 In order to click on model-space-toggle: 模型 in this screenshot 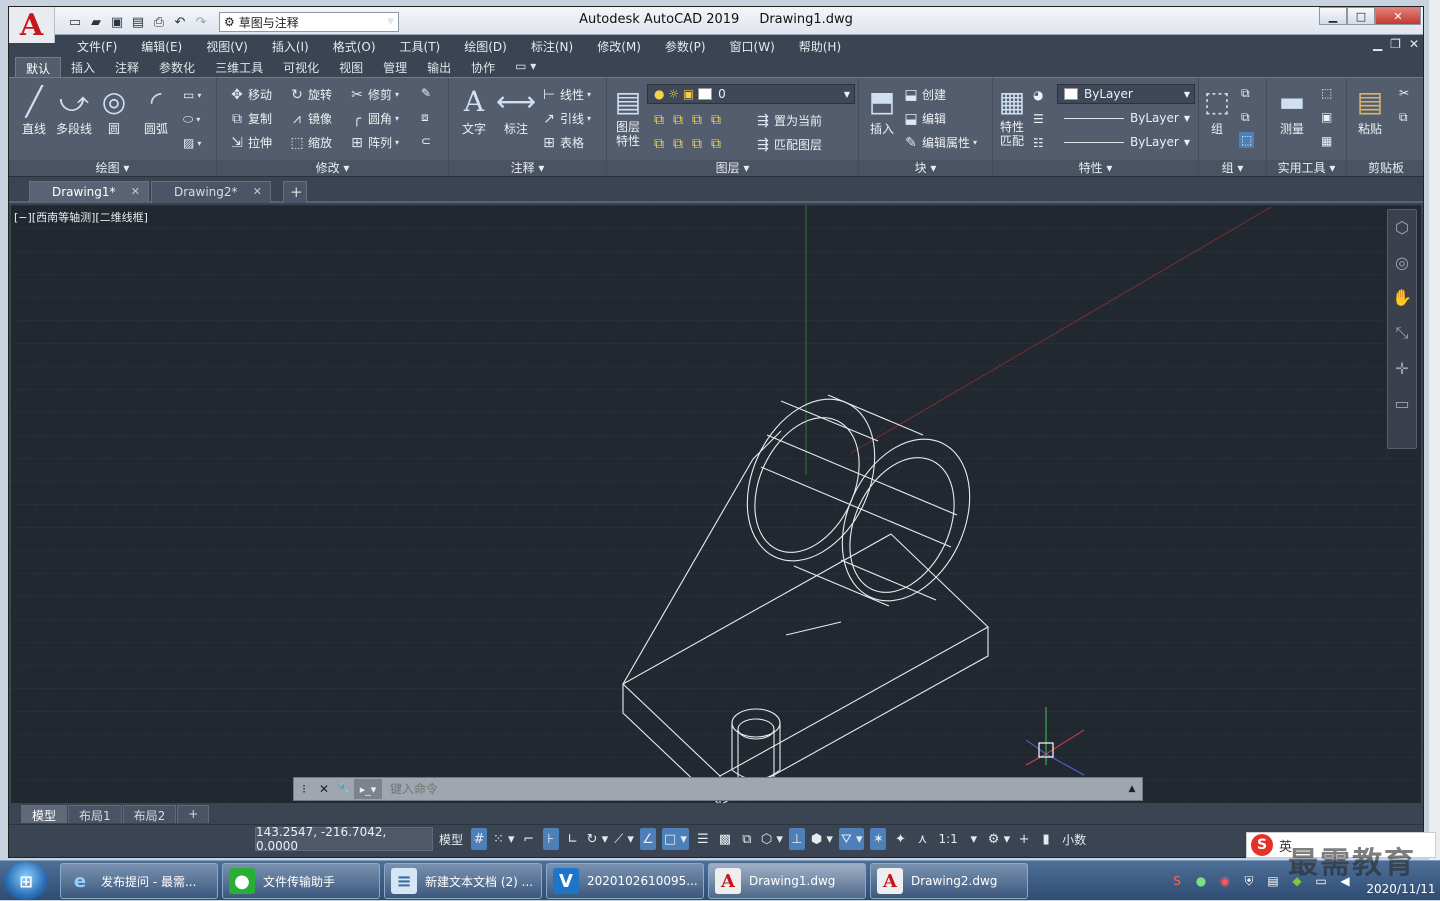, I will do `click(451, 839)`.